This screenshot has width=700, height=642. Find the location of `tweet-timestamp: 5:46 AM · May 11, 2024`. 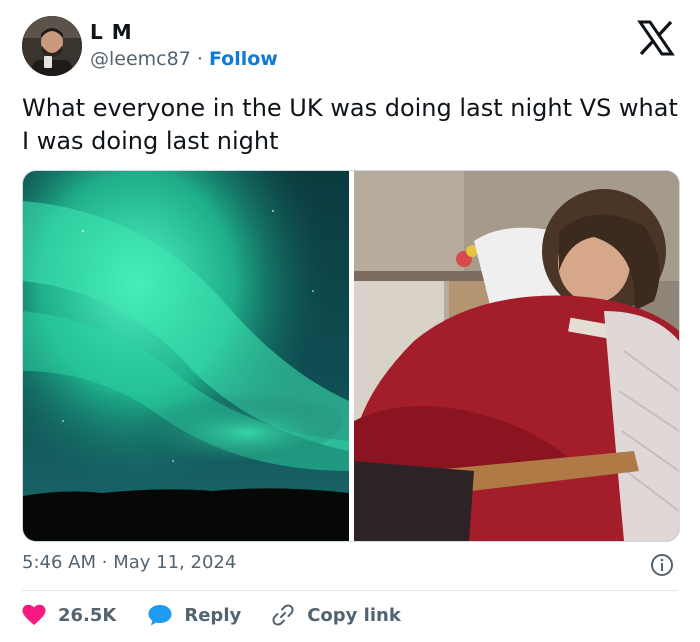

tweet-timestamp: 5:46 AM · May 11, 2024 is located at coordinates (129, 562).